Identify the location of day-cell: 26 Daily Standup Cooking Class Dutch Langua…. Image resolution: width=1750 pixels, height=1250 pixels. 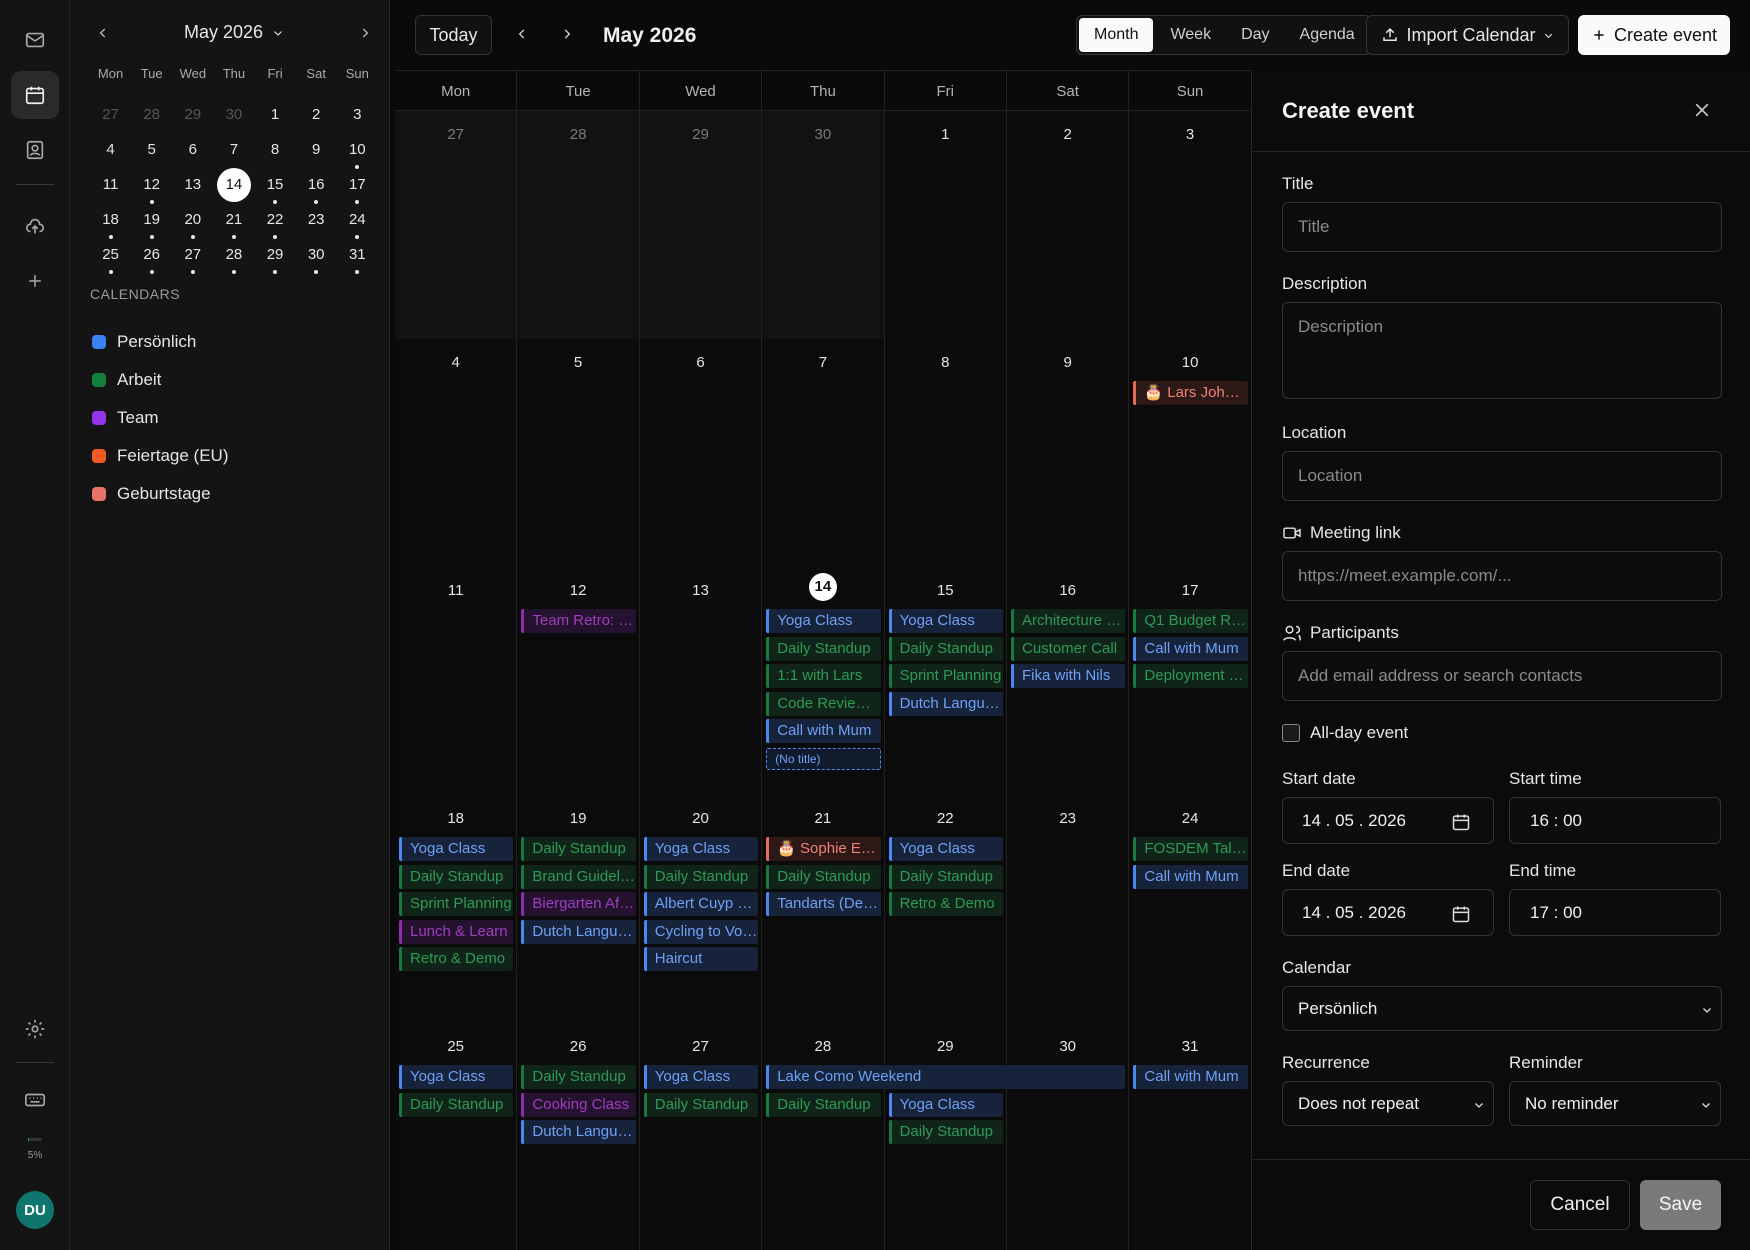
(578, 1136).